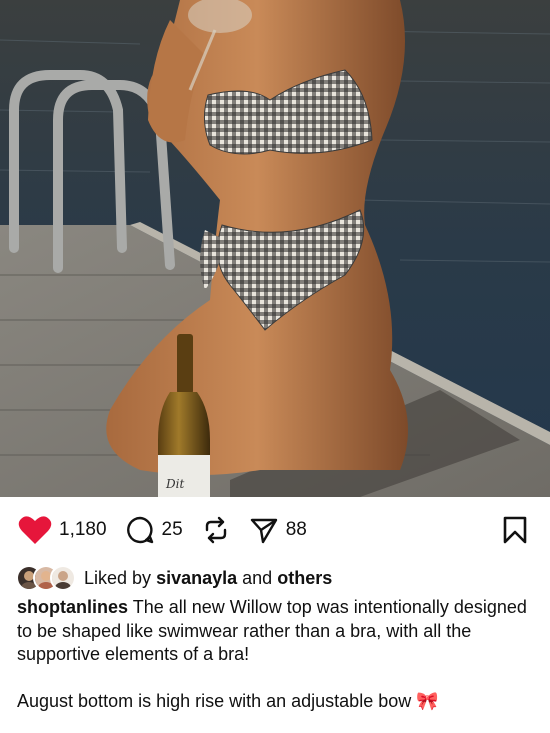  I want to click on save-button, so click(515, 532).